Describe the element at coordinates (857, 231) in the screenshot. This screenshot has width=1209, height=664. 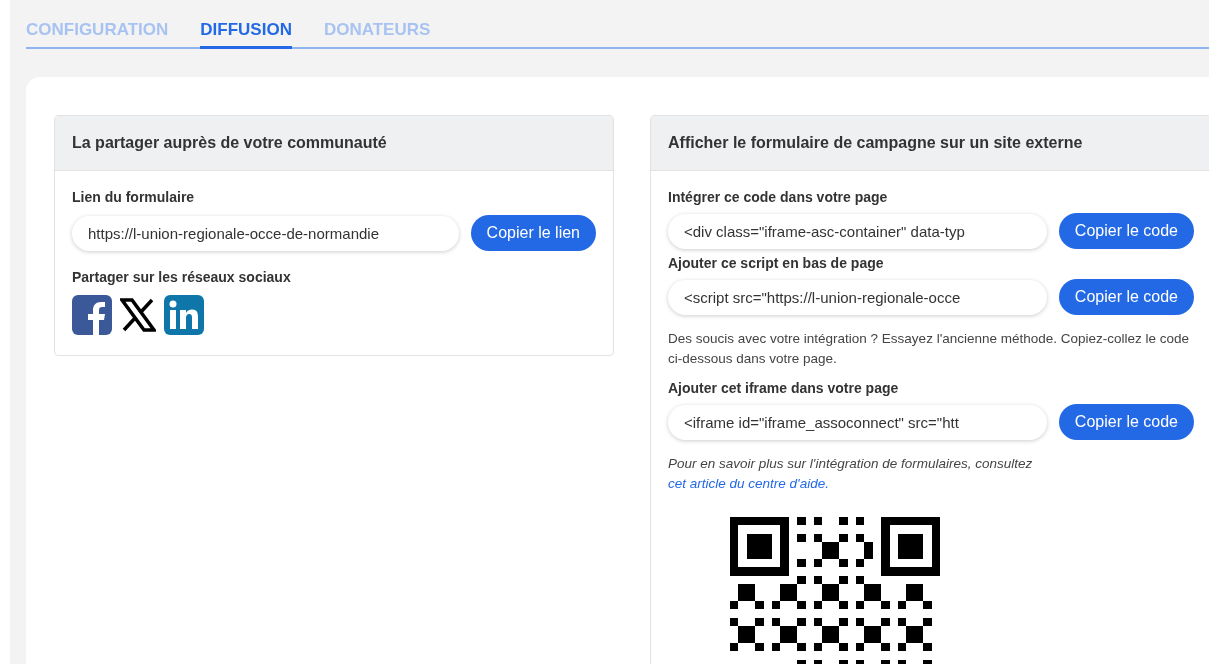
I see `code-field: <div class="iframe-asc-container" data-typ` at that location.